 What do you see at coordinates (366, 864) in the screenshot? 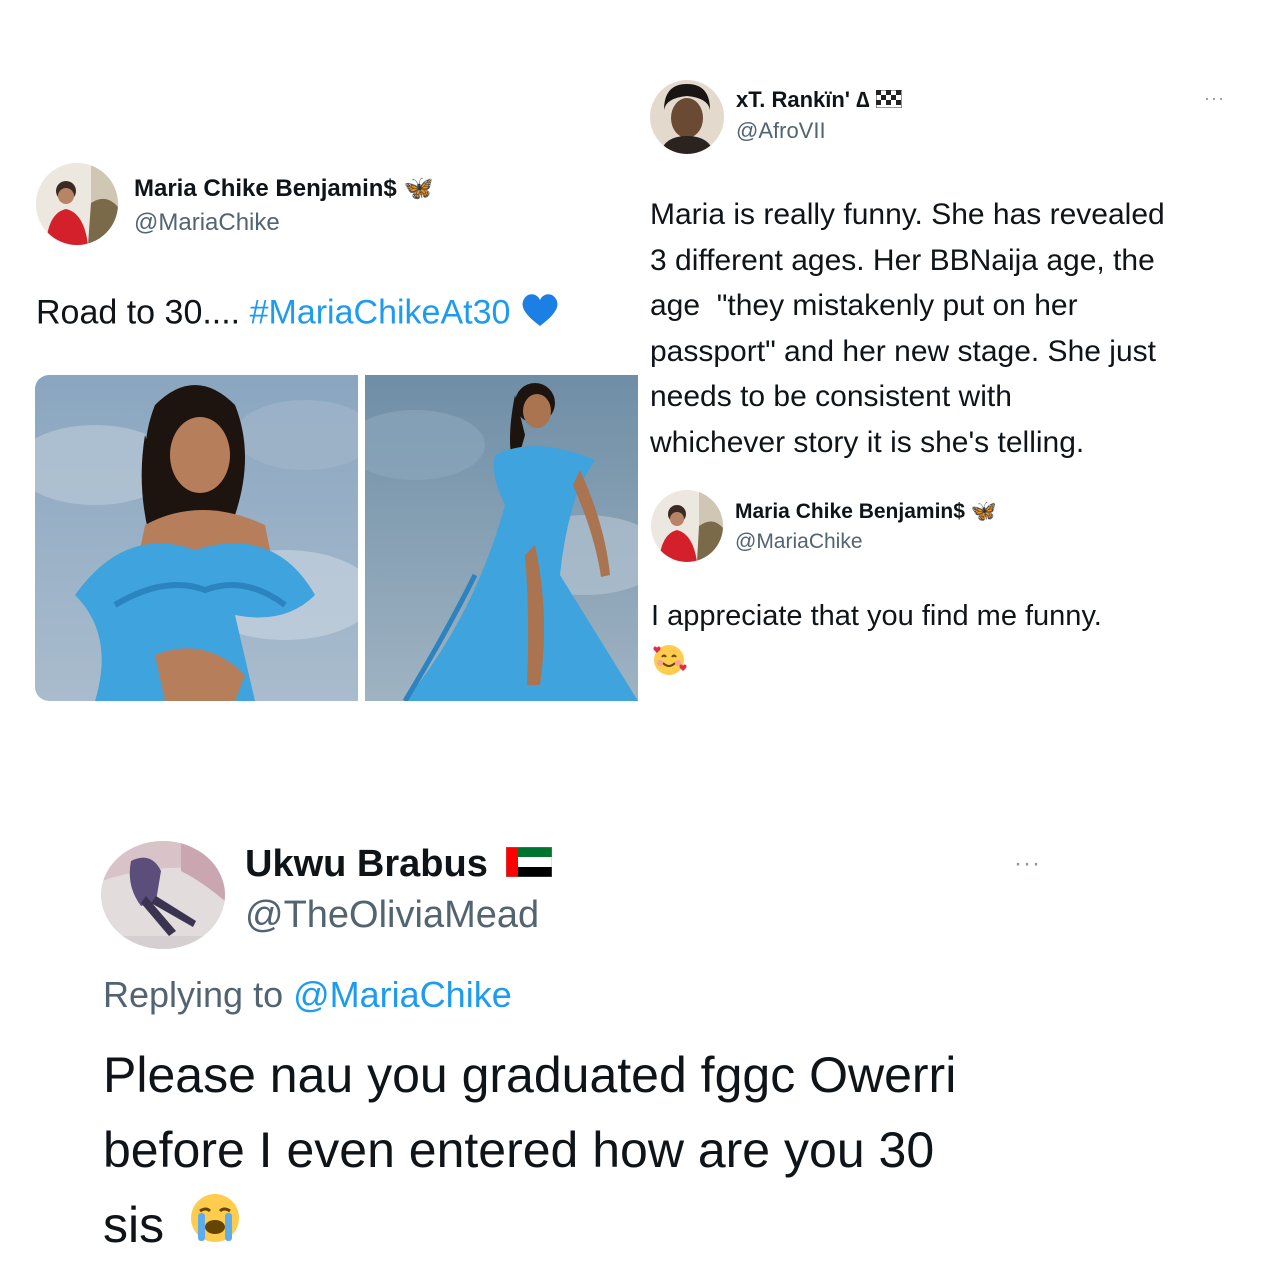
I see `tweet-bottom-name: Ukwu Brabus` at bounding box center [366, 864].